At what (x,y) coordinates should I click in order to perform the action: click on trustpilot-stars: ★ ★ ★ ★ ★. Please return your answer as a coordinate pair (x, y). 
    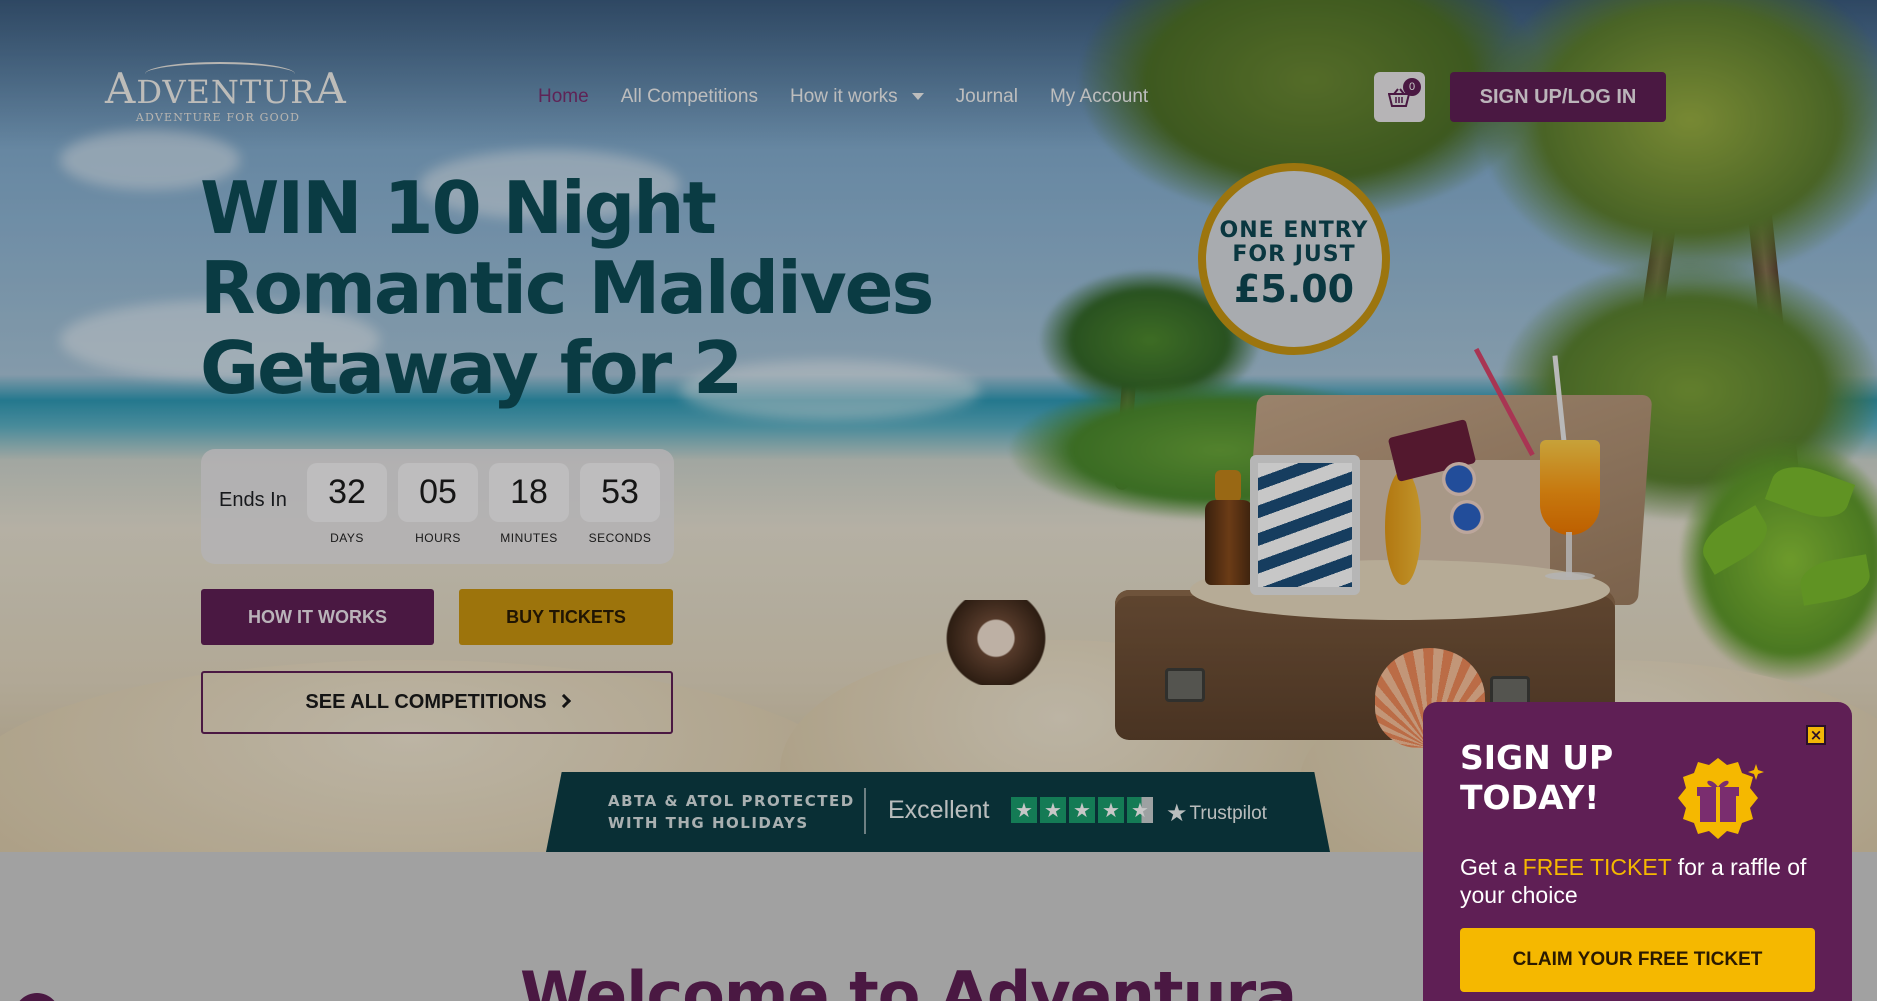
    Looking at the image, I should click on (1082, 810).